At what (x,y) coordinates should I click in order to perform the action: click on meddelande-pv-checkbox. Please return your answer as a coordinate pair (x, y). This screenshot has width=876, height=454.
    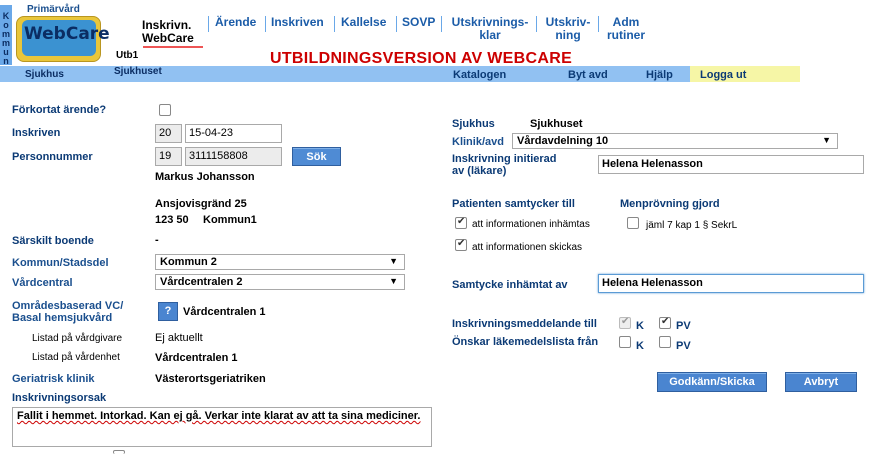
    Looking at the image, I should click on (665, 322).